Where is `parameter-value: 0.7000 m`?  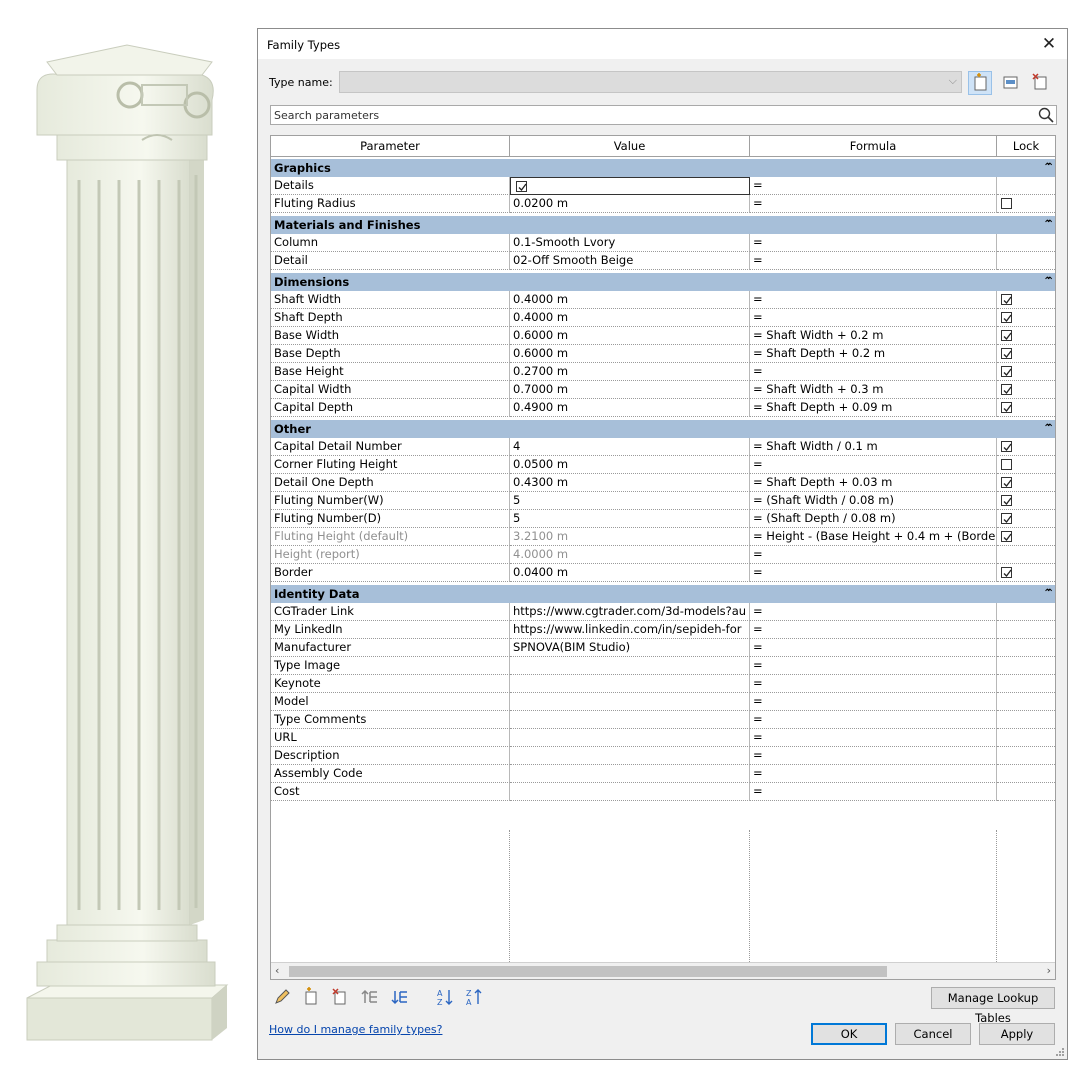
parameter-value: 0.7000 m is located at coordinates (630, 390).